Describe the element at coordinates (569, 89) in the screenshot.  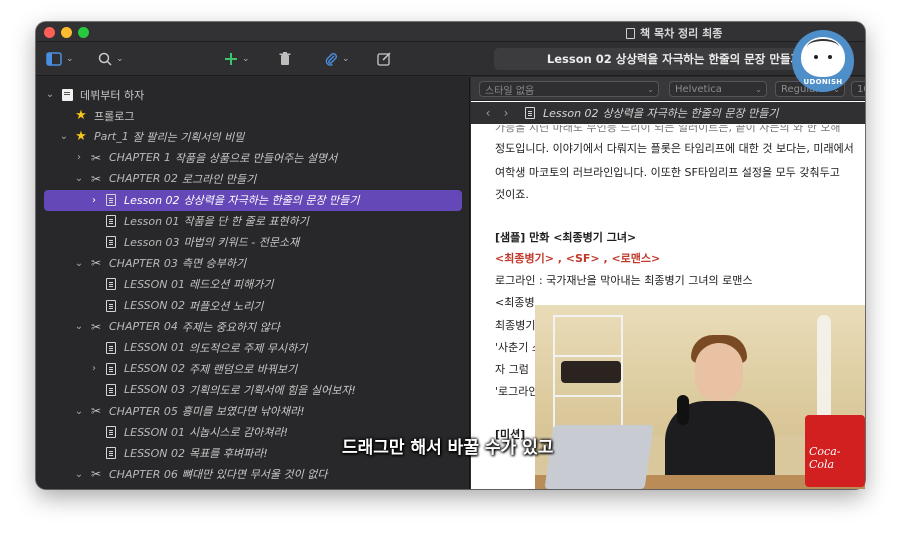
I see `style-select: 스타일 없음 ⌄` at that location.